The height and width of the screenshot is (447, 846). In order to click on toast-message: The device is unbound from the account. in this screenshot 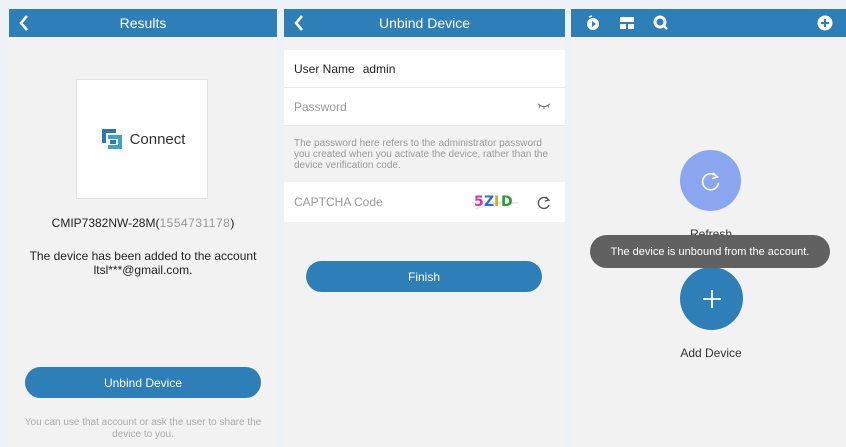, I will do `click(710, 251)`.